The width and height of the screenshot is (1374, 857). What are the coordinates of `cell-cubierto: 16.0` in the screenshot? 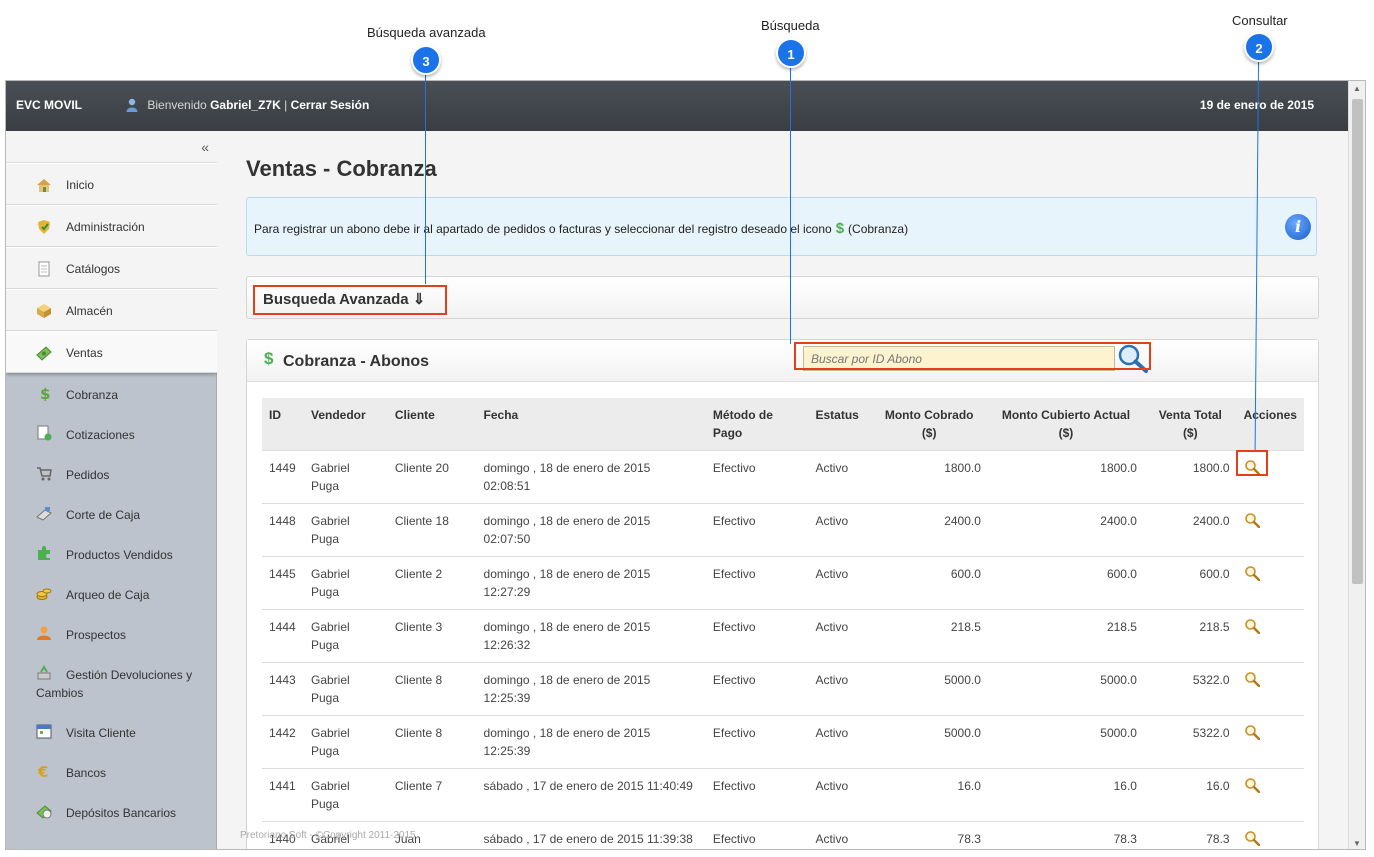 It's located at (1065, 795).